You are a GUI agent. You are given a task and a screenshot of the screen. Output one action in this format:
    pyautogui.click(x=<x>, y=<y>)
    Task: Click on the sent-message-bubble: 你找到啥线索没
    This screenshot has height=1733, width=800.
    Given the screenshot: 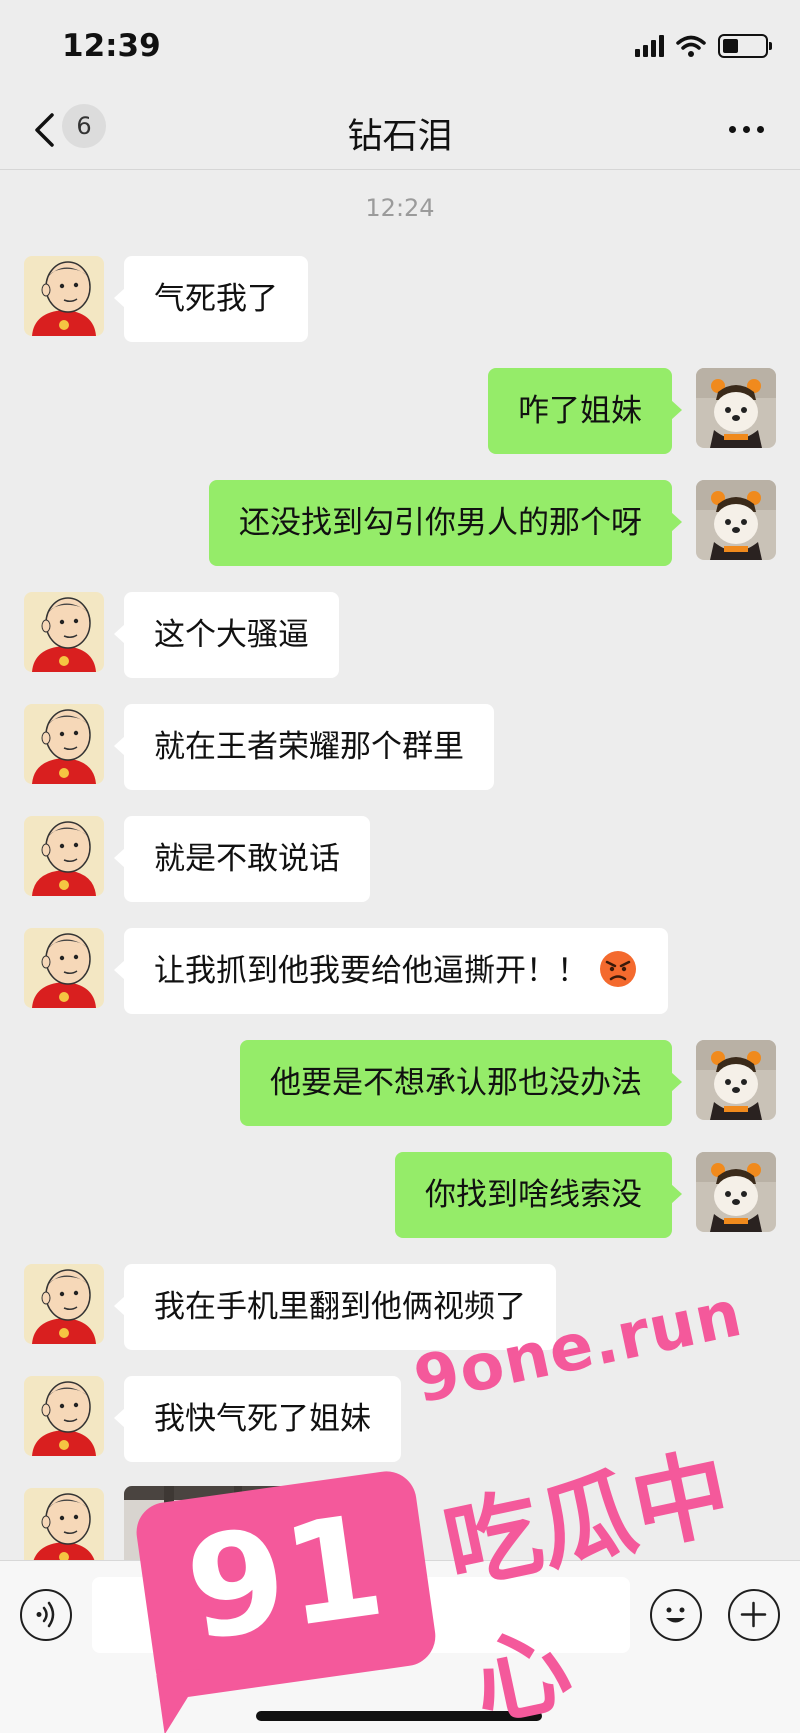 What is the action you would take?
    pyautogui.click(x=538, y=1195)
    